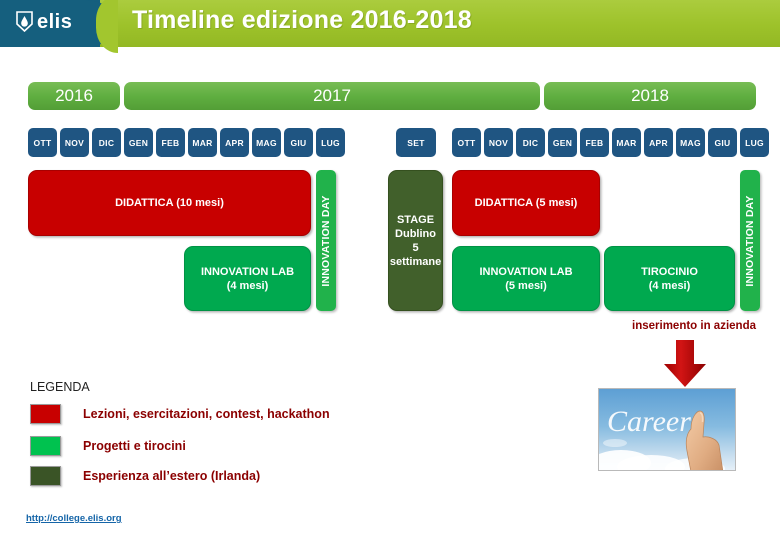  I want to click on block-innovation-lab-5-mesi: INNOVATION LAB (5 mesi), so click(526, 278).